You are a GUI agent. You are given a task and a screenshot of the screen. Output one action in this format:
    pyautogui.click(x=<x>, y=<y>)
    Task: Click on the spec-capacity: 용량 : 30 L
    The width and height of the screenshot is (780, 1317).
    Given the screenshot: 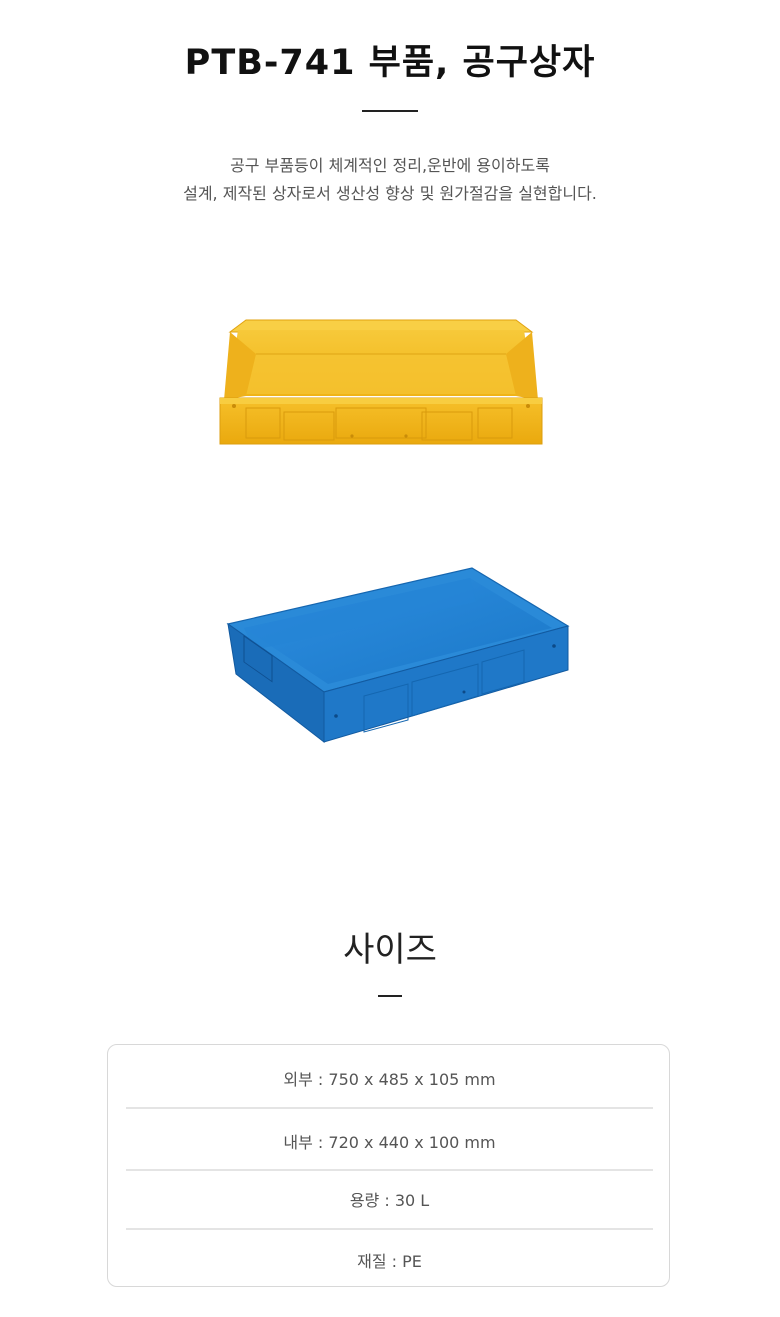 What is the action you would take?
    pyautogui.click(x=389, y=1200)
    